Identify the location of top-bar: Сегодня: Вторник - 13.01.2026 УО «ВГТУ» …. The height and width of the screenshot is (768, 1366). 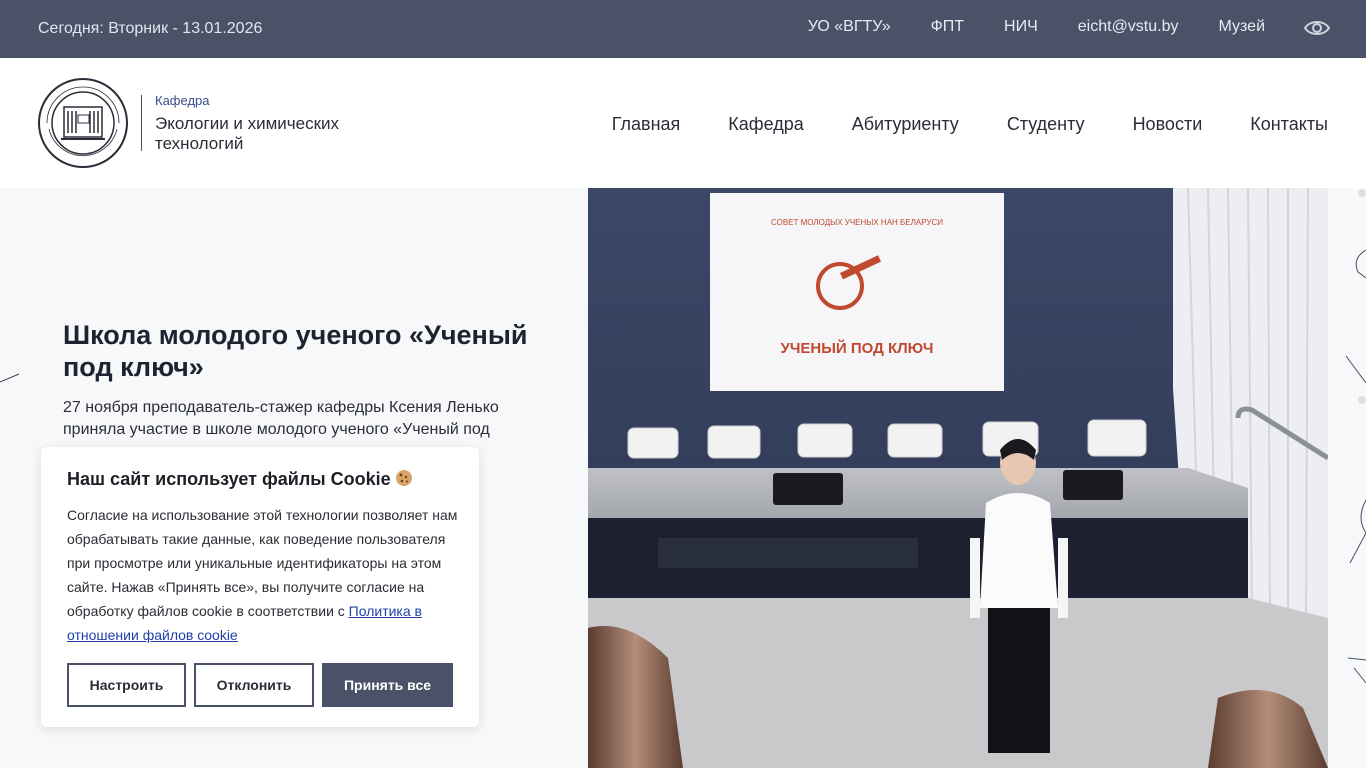
(683, 29).